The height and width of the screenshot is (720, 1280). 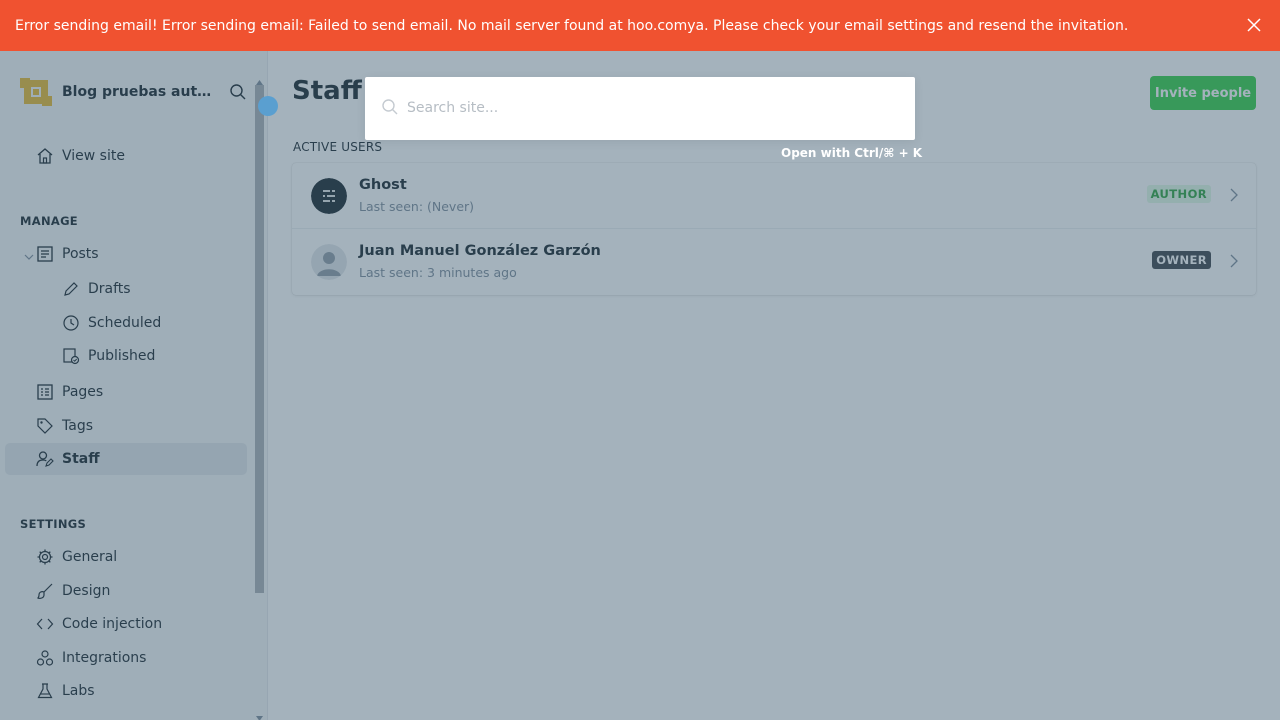 I want to click on loading-indicator, so click(x=268, y=106).